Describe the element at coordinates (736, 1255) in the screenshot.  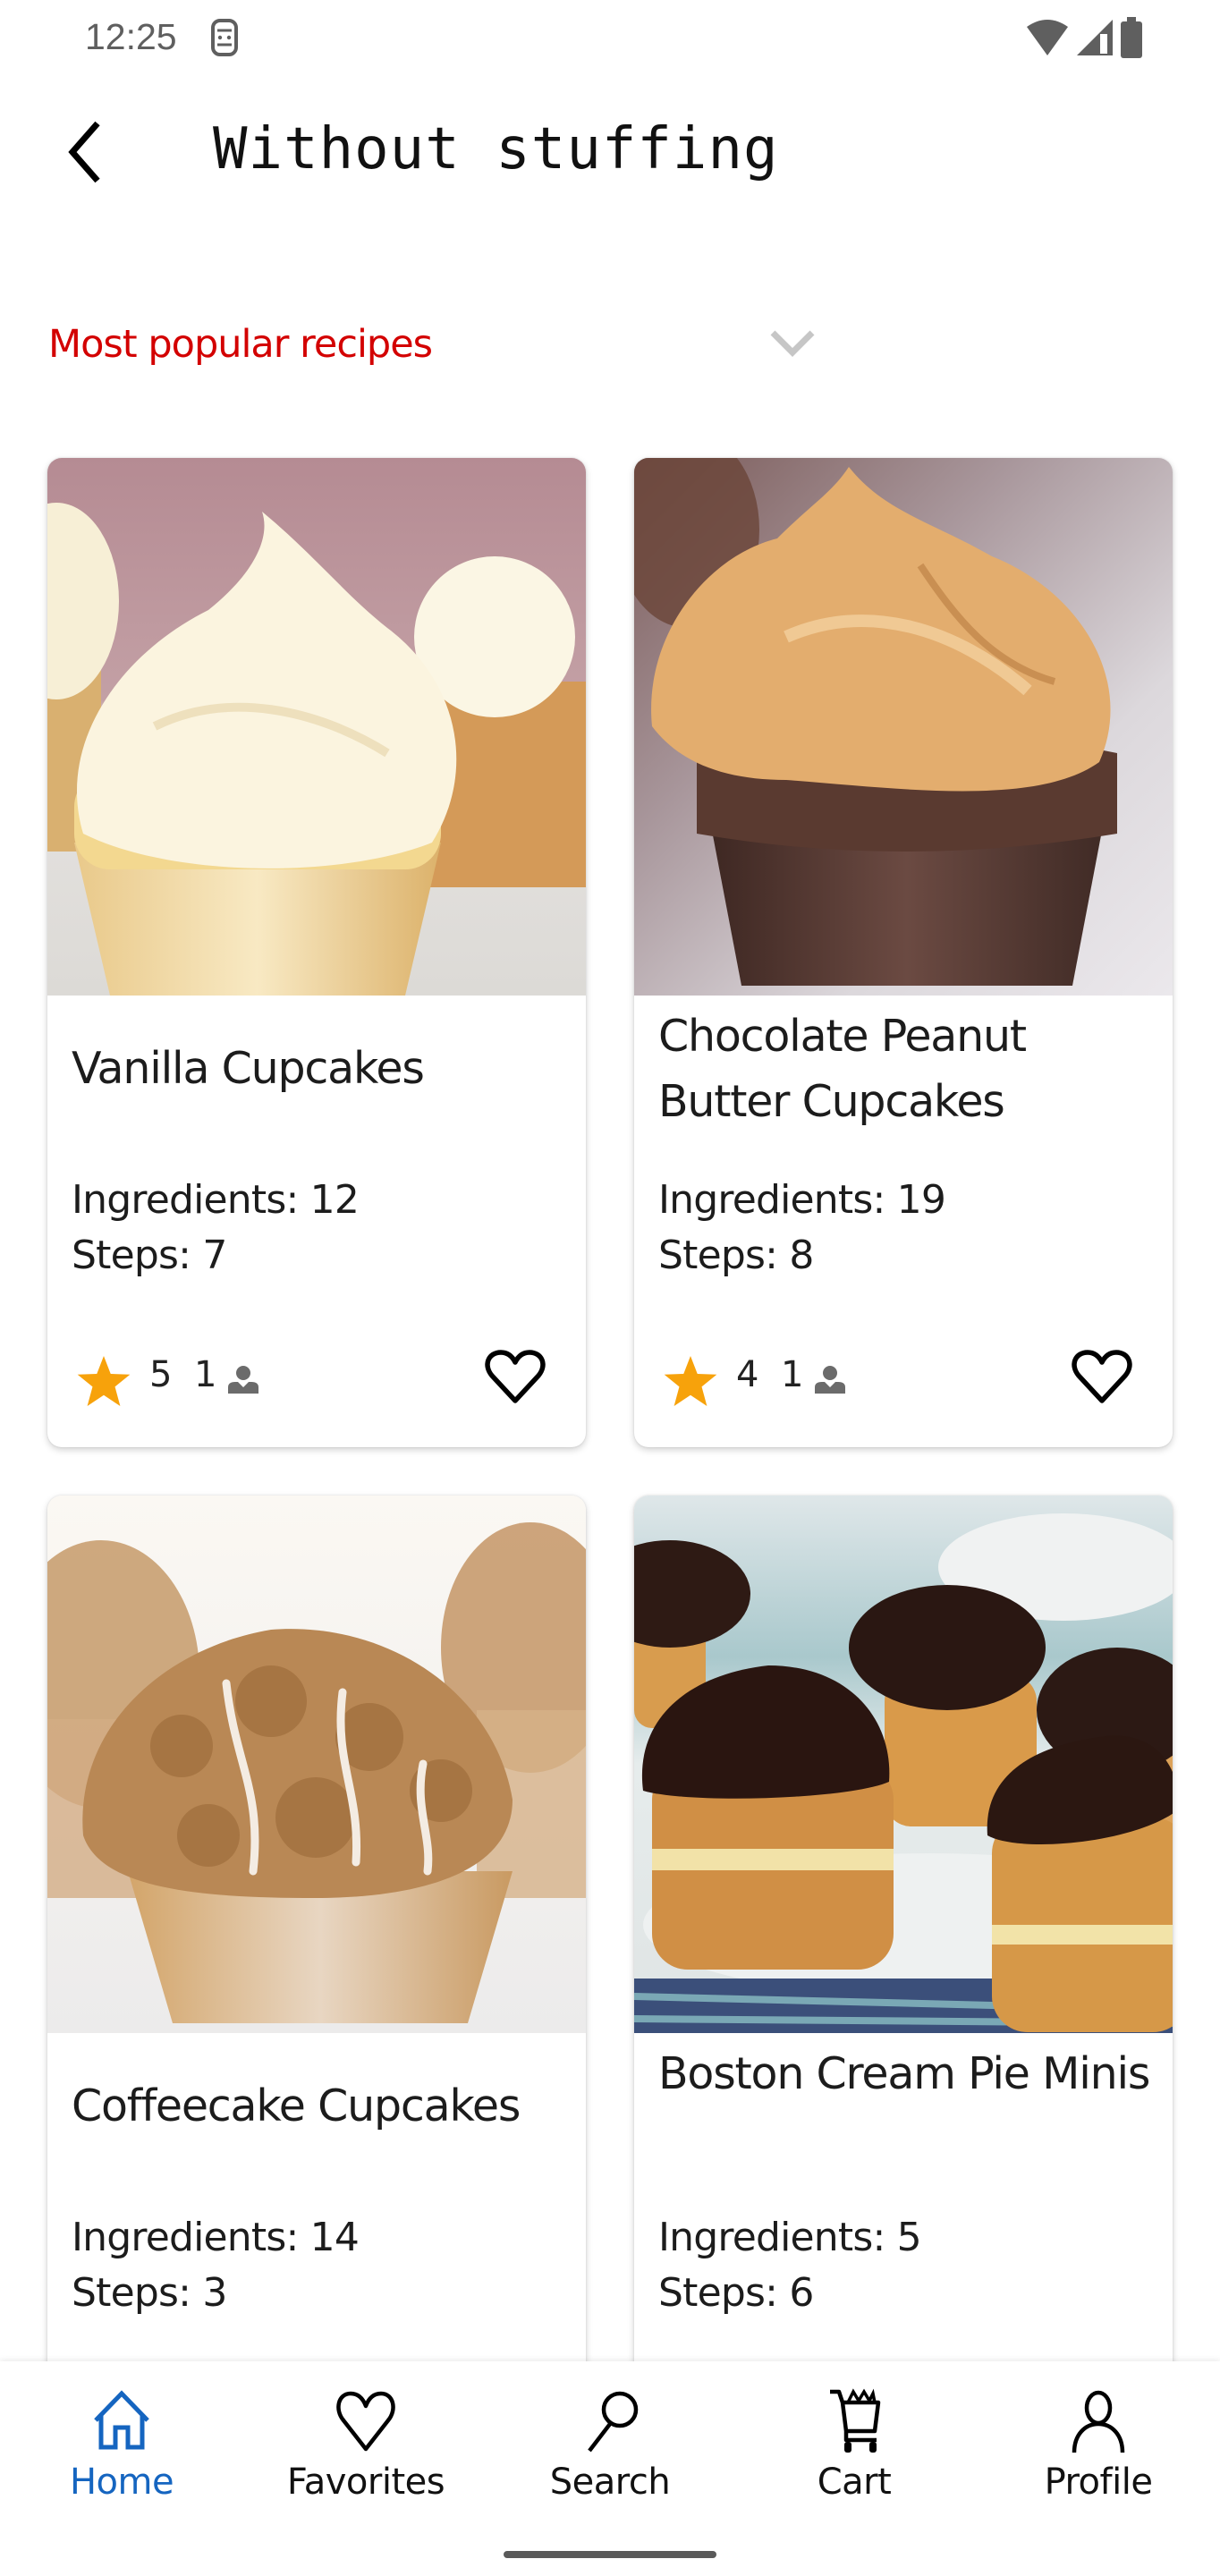
I see `recipe-steps: Steps: 8` at that location.